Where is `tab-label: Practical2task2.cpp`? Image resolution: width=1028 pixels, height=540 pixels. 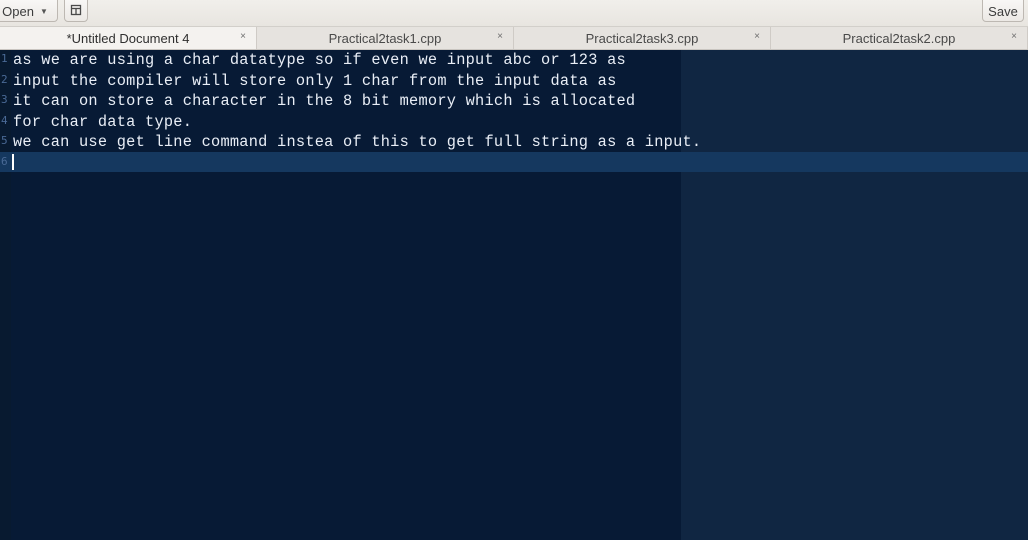
tab-label: Practical2task2.cpp is located at coordinates (899, 38).